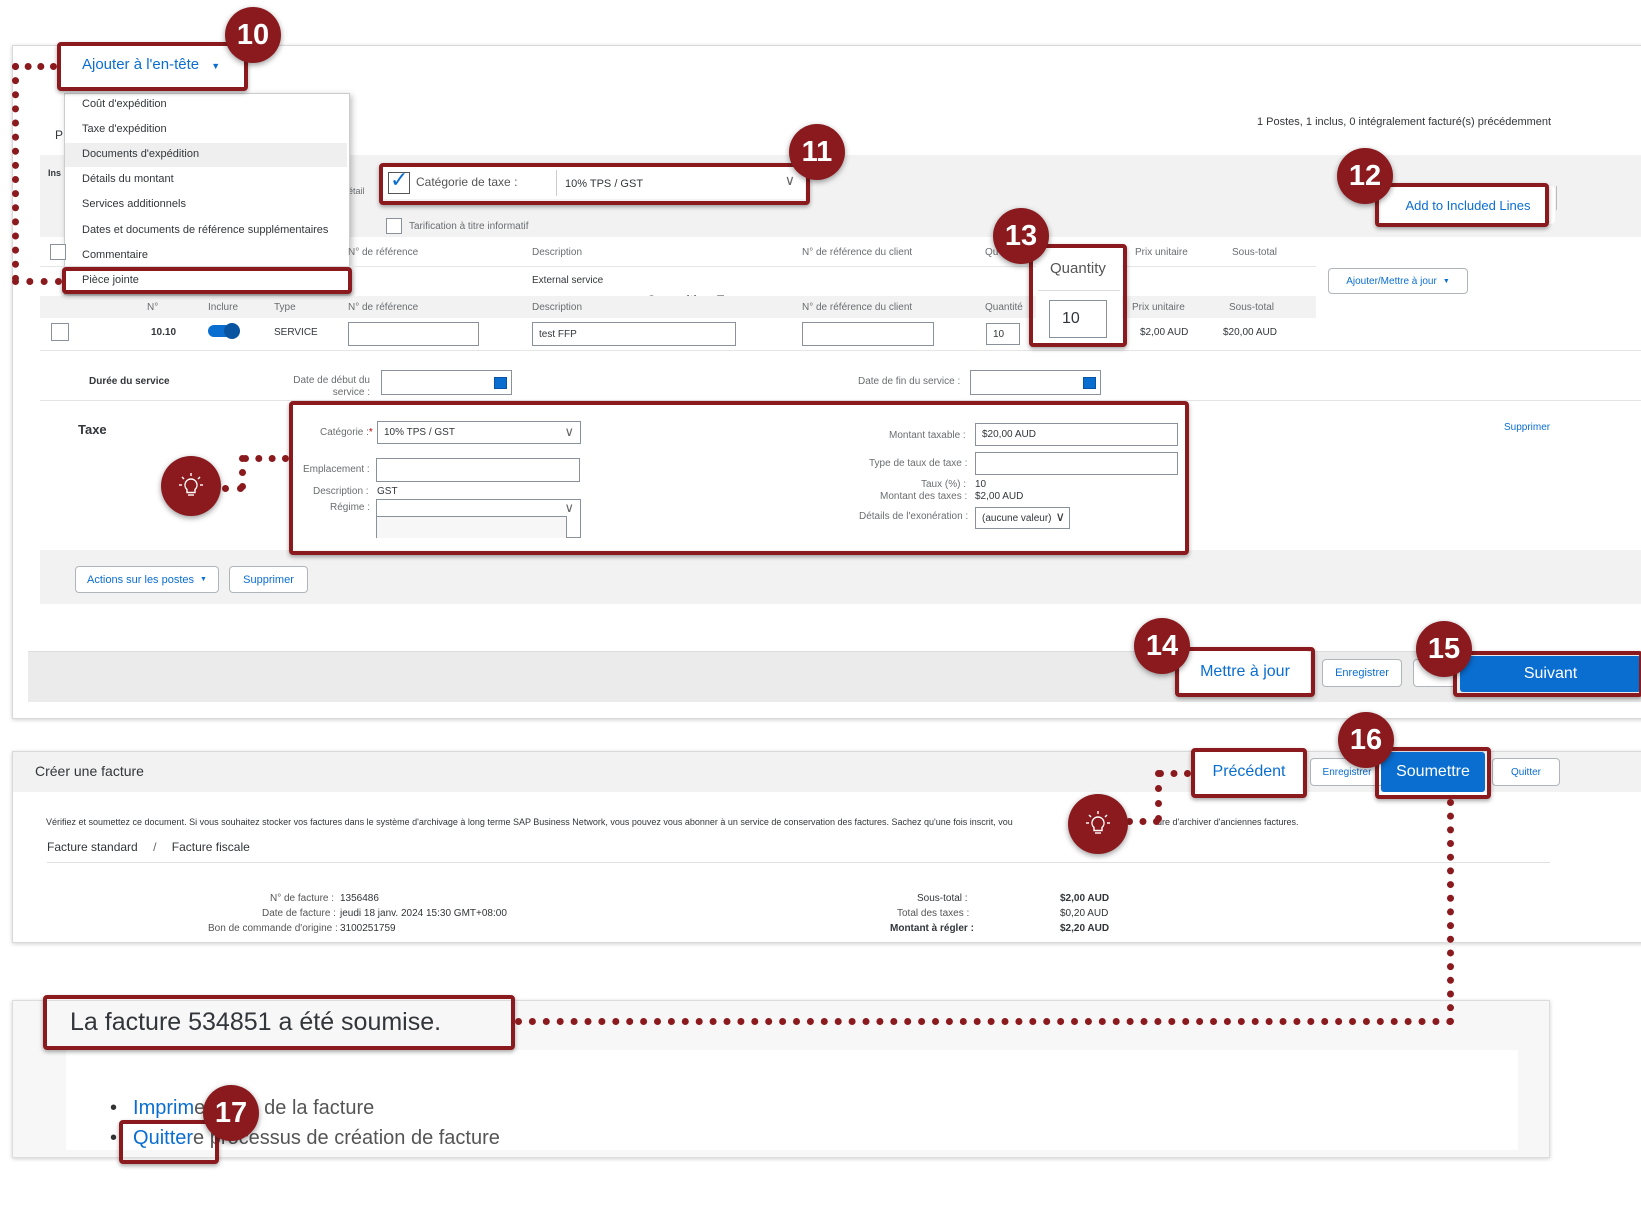 Image resolution: width=1641 pixels, height=1218 pixels. What do you see at coordinates (1250, 332) in the screenshot?
I see `row-subtotal: $20,00 AUD` at bounding box center [1250, 332].